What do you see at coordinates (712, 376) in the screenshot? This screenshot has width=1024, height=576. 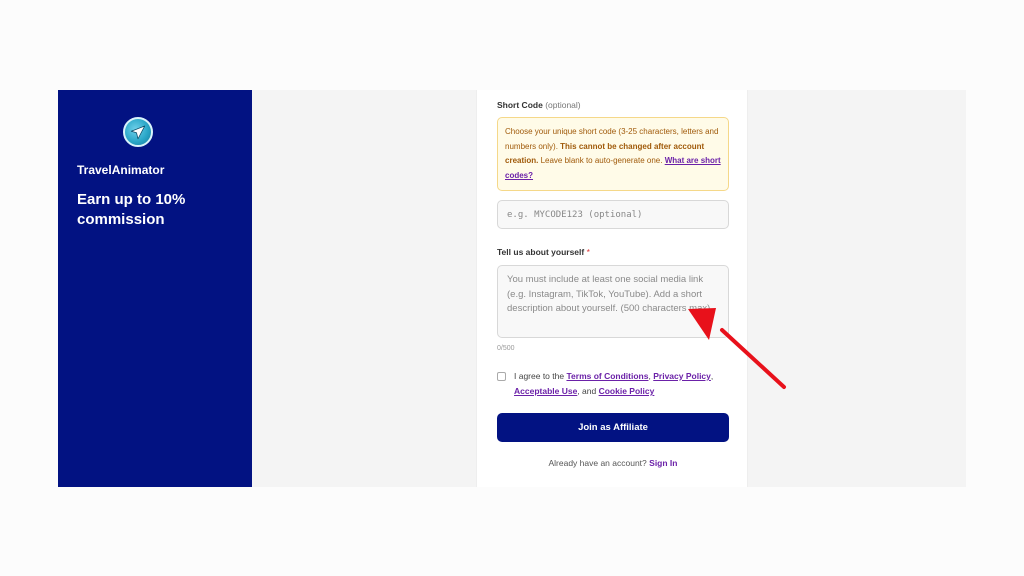 I see `agree-sep-2: ,` at bounding box center [712, 376].